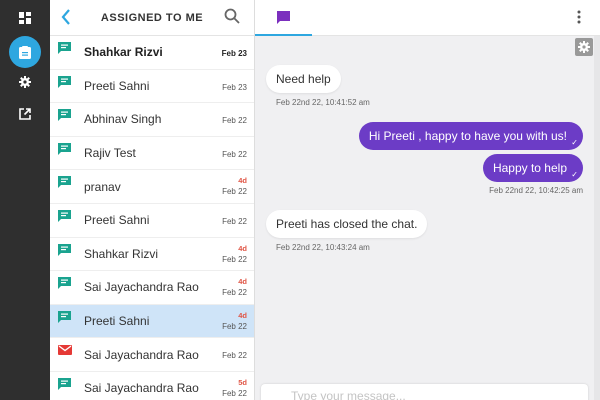 The image size is (600, 400). I want to click on scrollbar, so click(597, 218).